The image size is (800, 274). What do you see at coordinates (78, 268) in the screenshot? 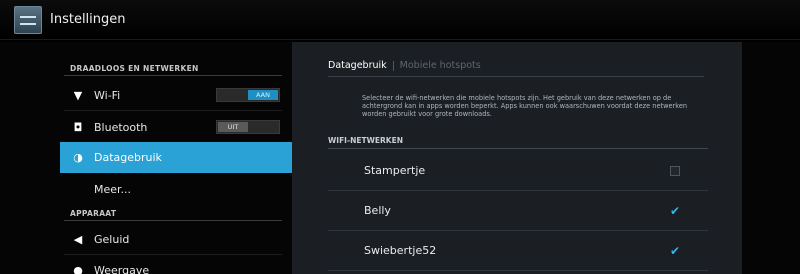
I see `display-icon: ●` at bounding box center [78, 268].